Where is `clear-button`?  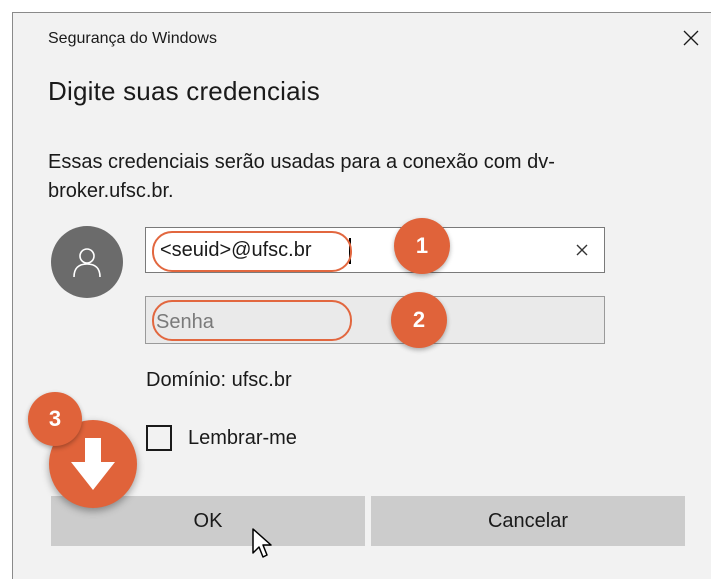 clear-button is located at coordinates (582, 250).